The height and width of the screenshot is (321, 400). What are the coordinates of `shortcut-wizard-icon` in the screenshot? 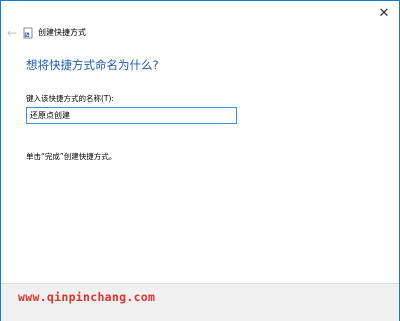 It's located at (28, 33).